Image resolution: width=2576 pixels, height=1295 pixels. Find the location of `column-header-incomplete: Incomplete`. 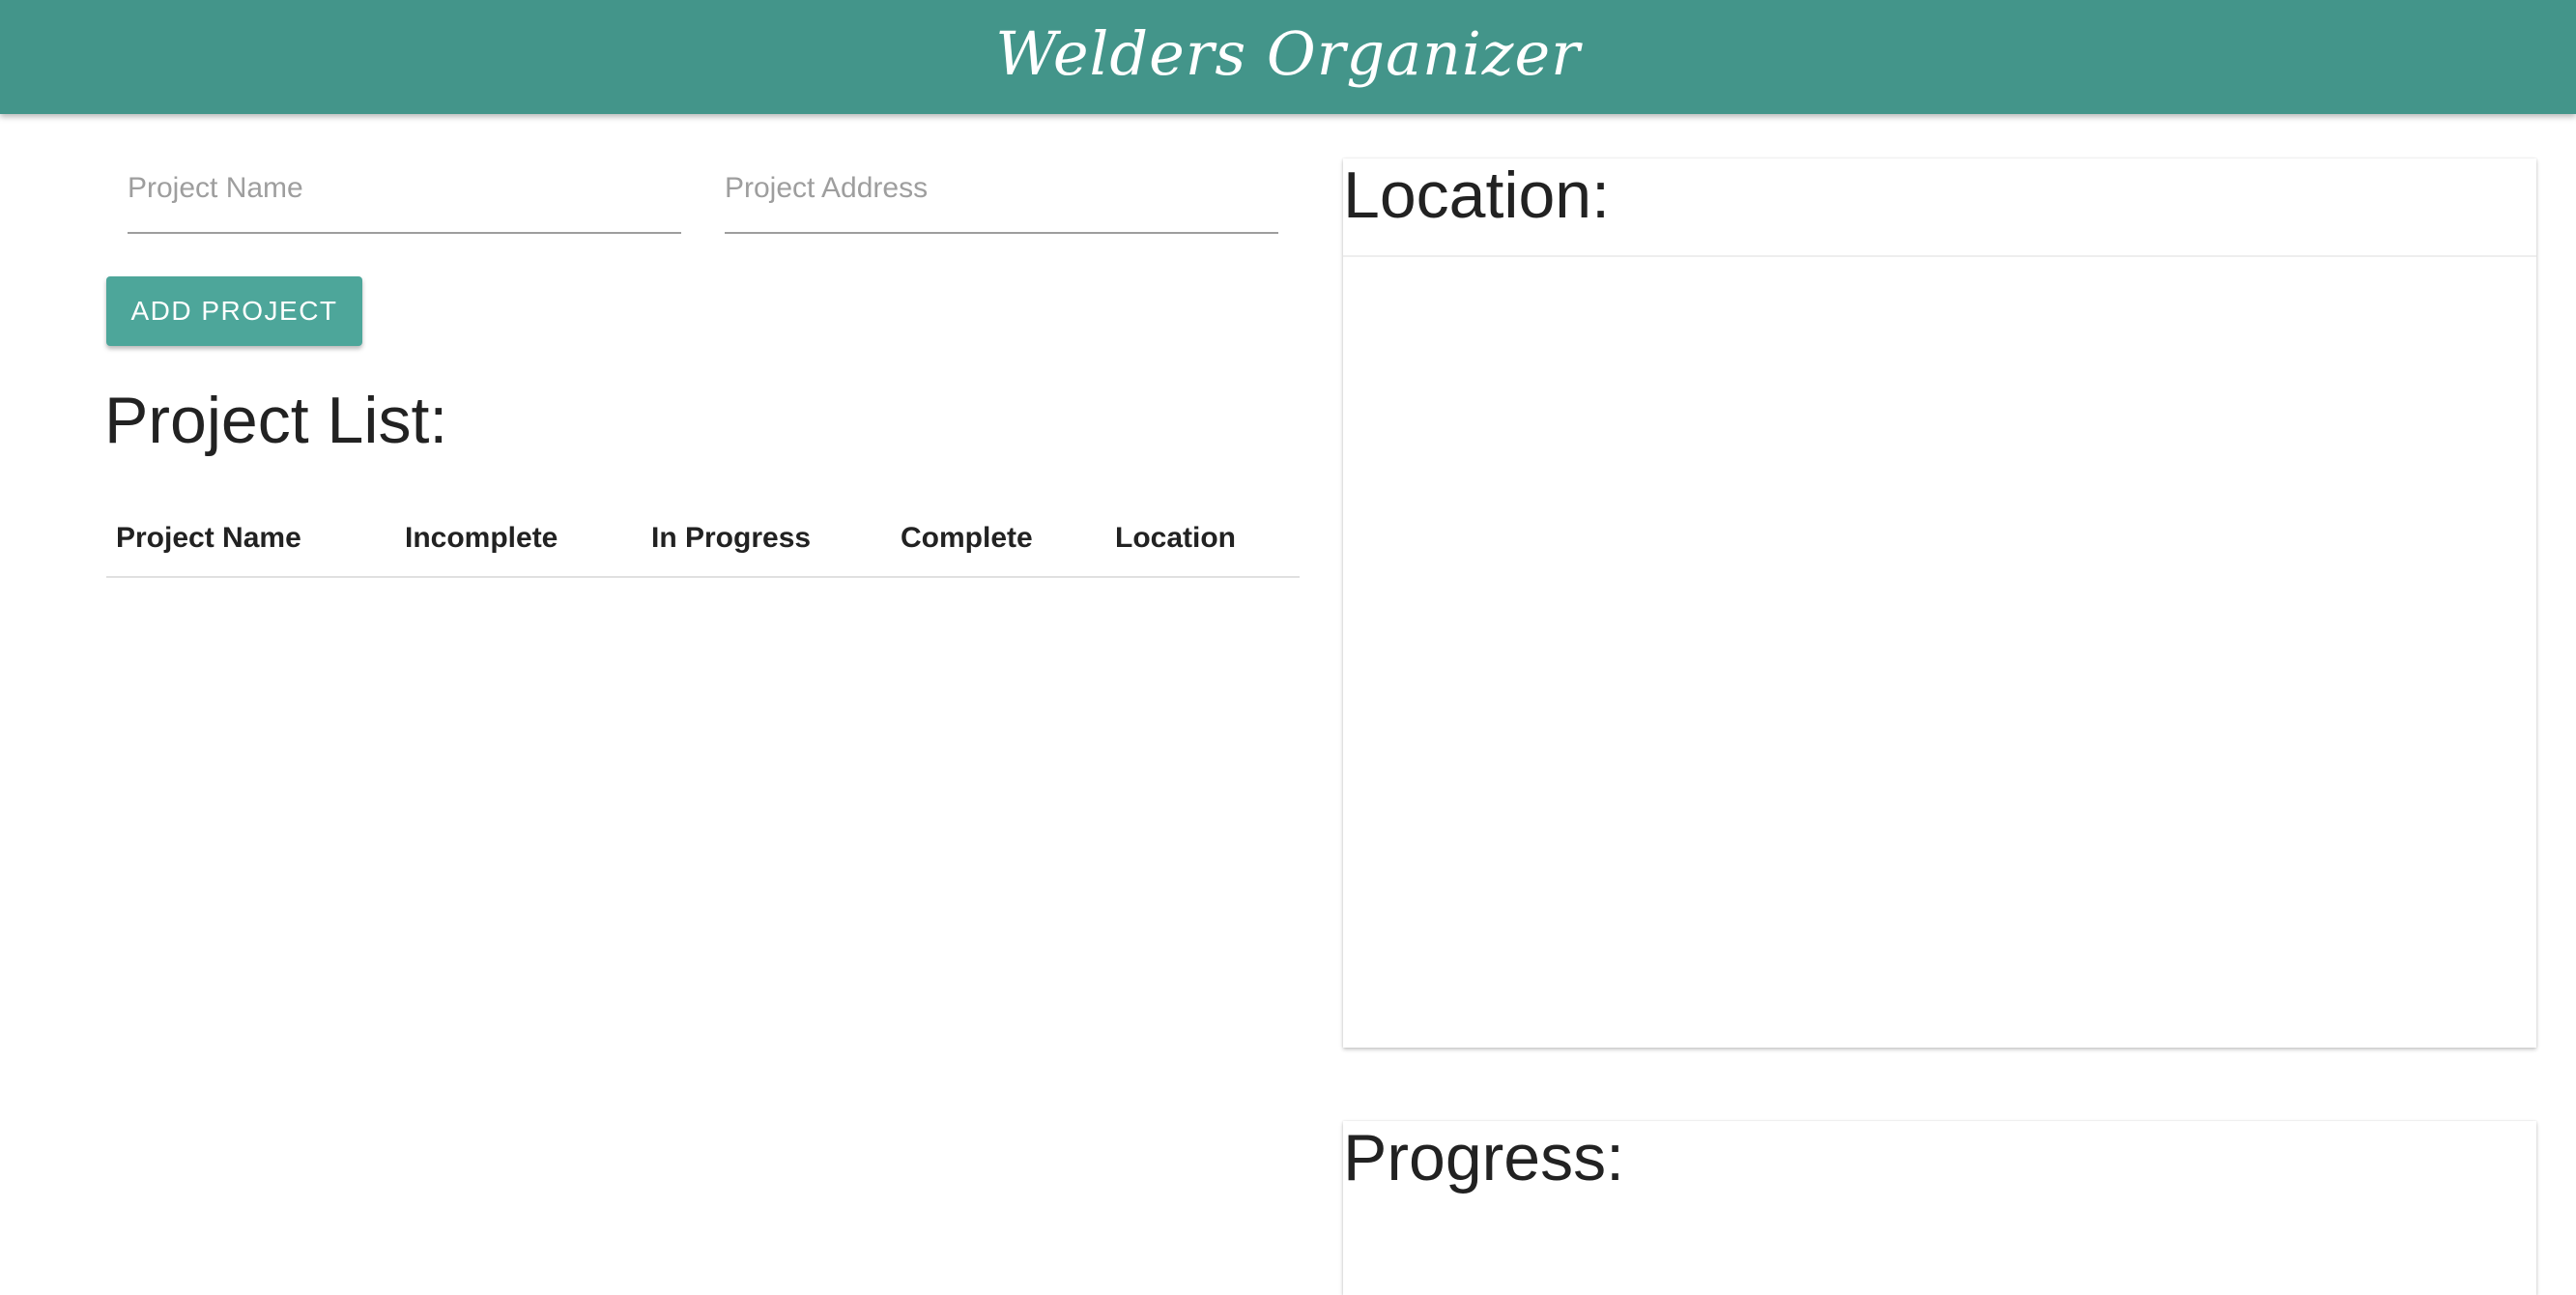

column-header-incomplete: Incomplete is located at coordinates (528, 540).